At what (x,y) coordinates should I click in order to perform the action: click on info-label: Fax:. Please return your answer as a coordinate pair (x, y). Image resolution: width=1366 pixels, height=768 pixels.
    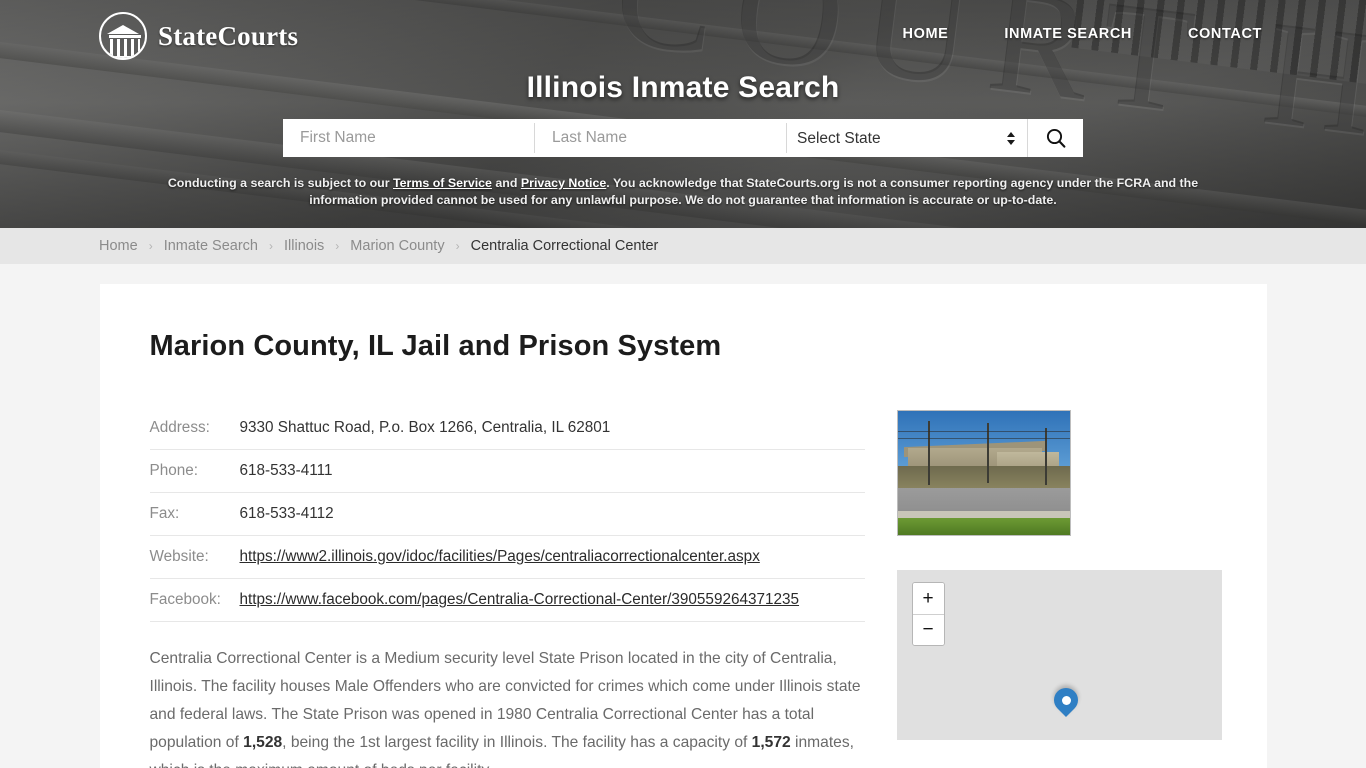
    Looking at the image, I should click on (194, 514).